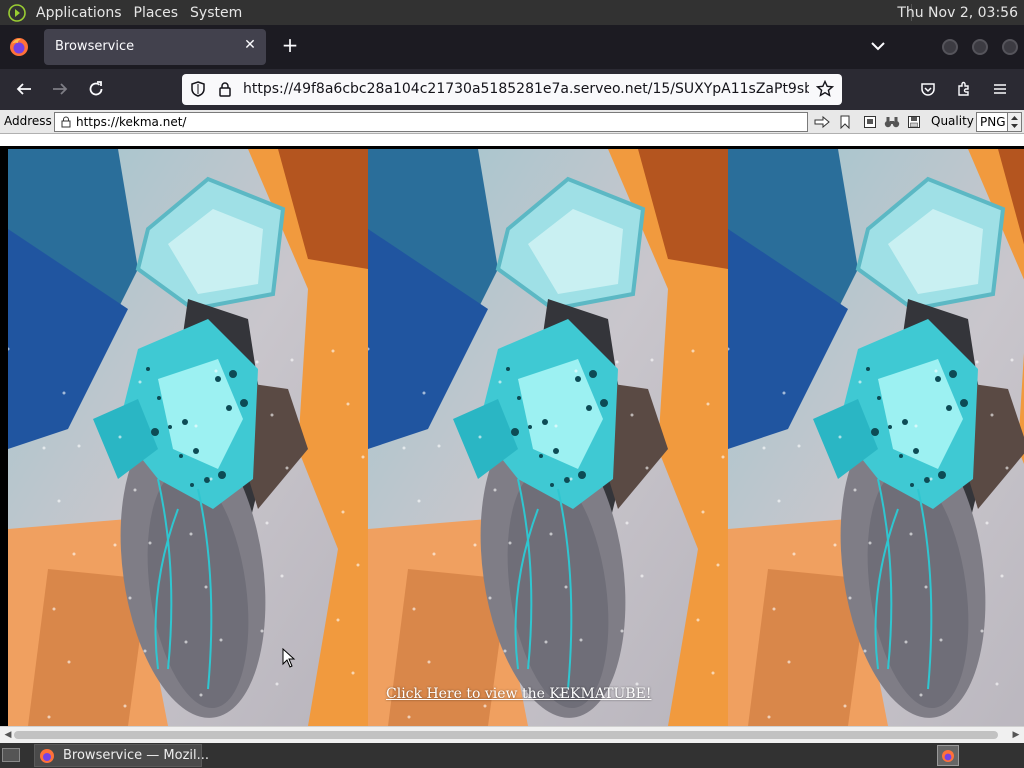 Image resolution: width=1024 pixels, height=768 pixels. What do you see at coordinates (11, 755) in the screenshot?
I see `show-desktop-icon` at bounding box center [11, 755].